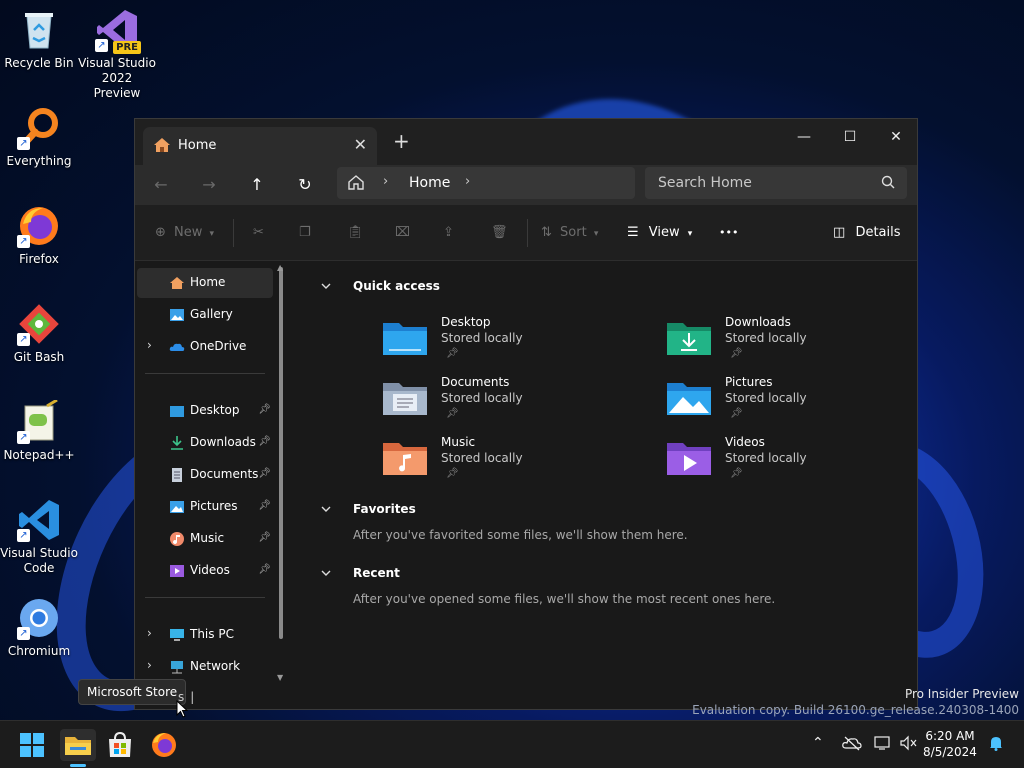  Describe the element at coordinates (384, 509) in the screenshot. I see `section-favorites: Favorites` at that location.